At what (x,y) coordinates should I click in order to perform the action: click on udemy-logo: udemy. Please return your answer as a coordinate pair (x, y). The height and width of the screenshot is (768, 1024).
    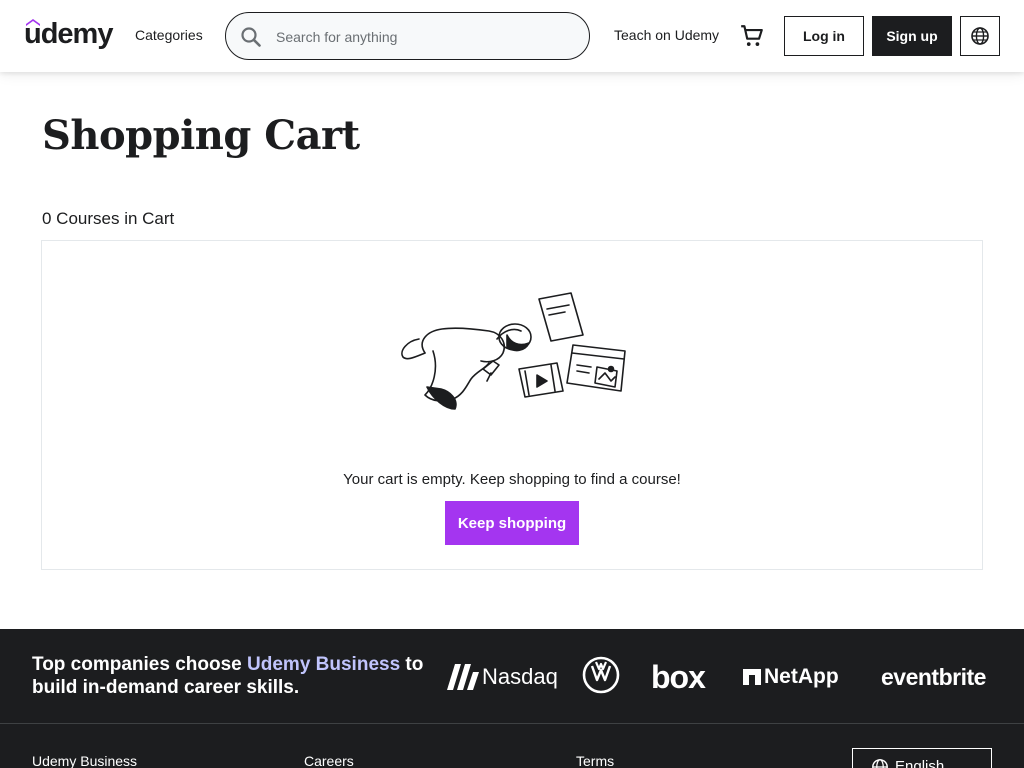
    Looking at the image, I should click on (70, 36).